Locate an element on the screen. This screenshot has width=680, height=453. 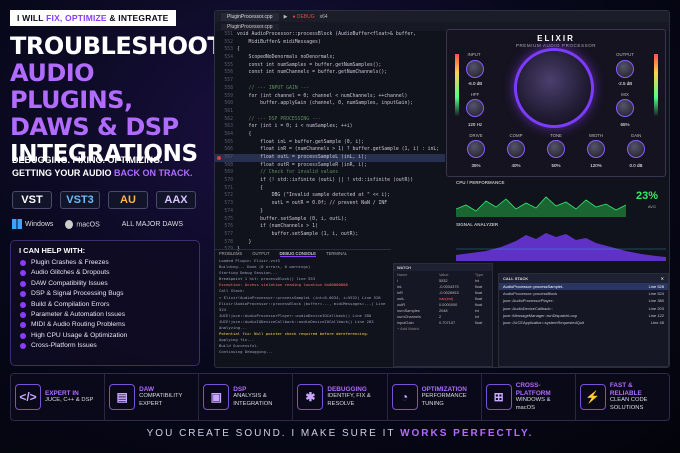
tab-file: PluginProcessor.cpp is located at coordinates (250, 26).